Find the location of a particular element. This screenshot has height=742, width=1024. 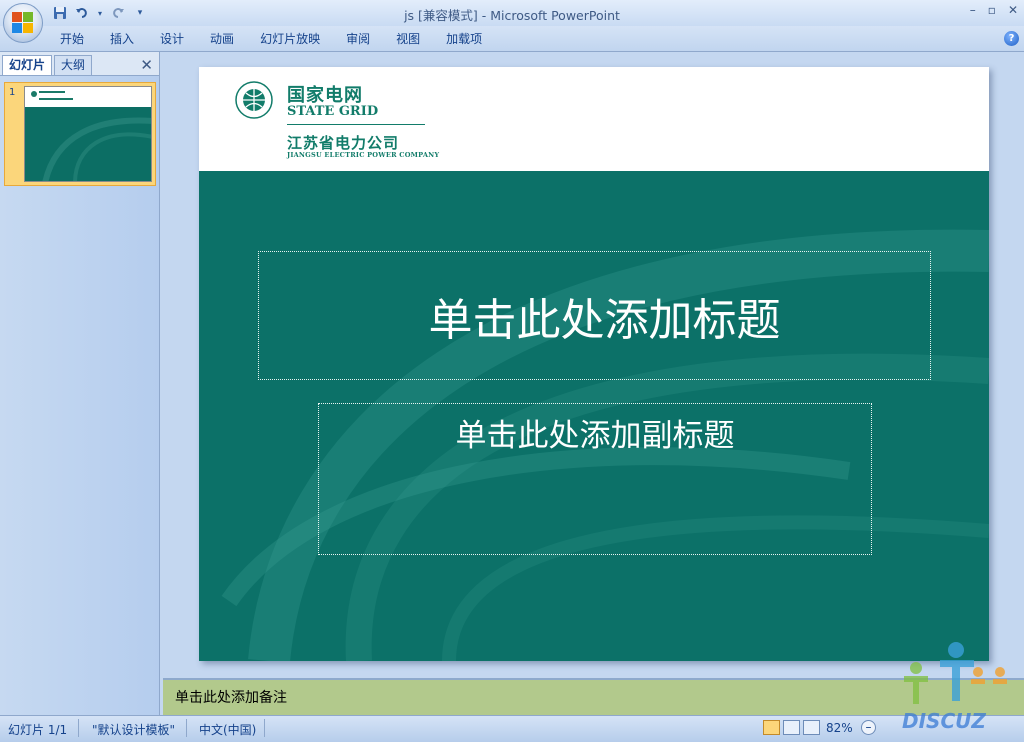

notes-placeholder: 单击此处添加备注 is located at coordinates (231, 697).